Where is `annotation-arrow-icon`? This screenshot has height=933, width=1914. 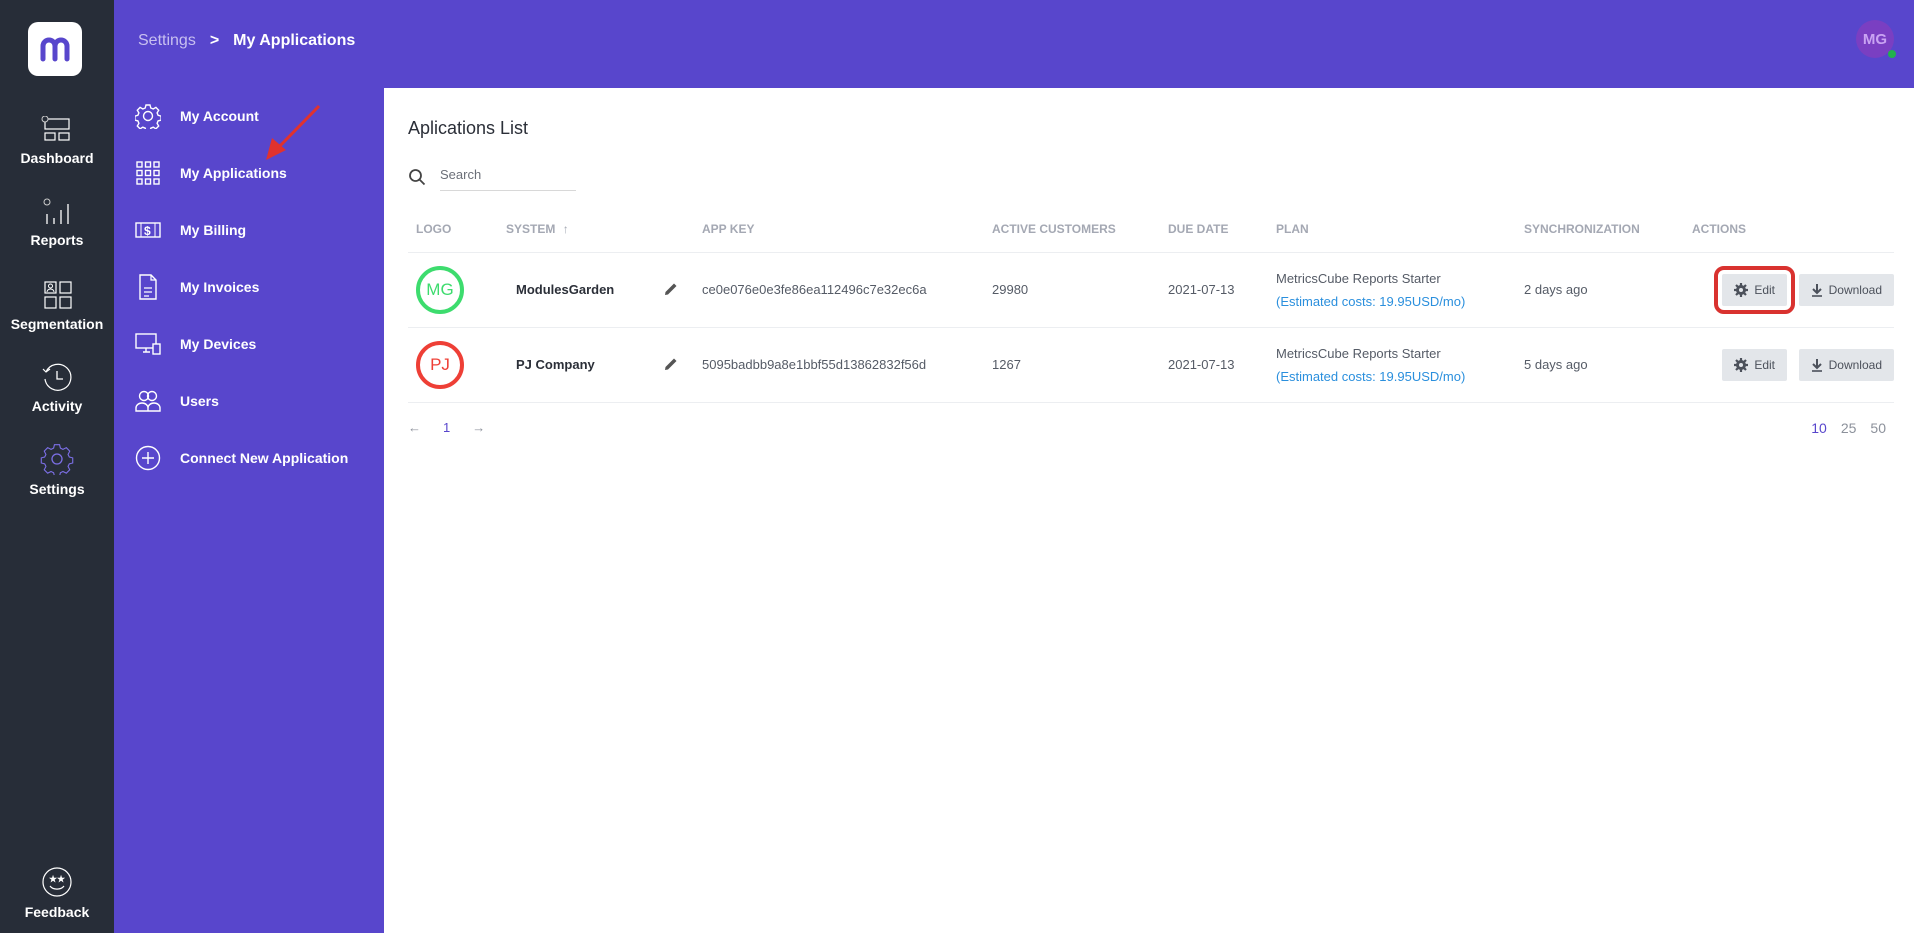 annotation-arrow-icon is located at coordinates (293, 132).